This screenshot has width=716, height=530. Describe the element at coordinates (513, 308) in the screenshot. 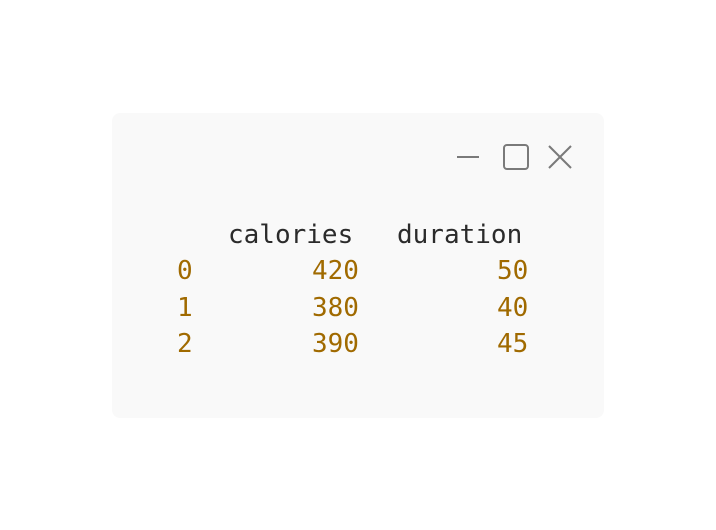

I see `cell-duration: 40` at that location.